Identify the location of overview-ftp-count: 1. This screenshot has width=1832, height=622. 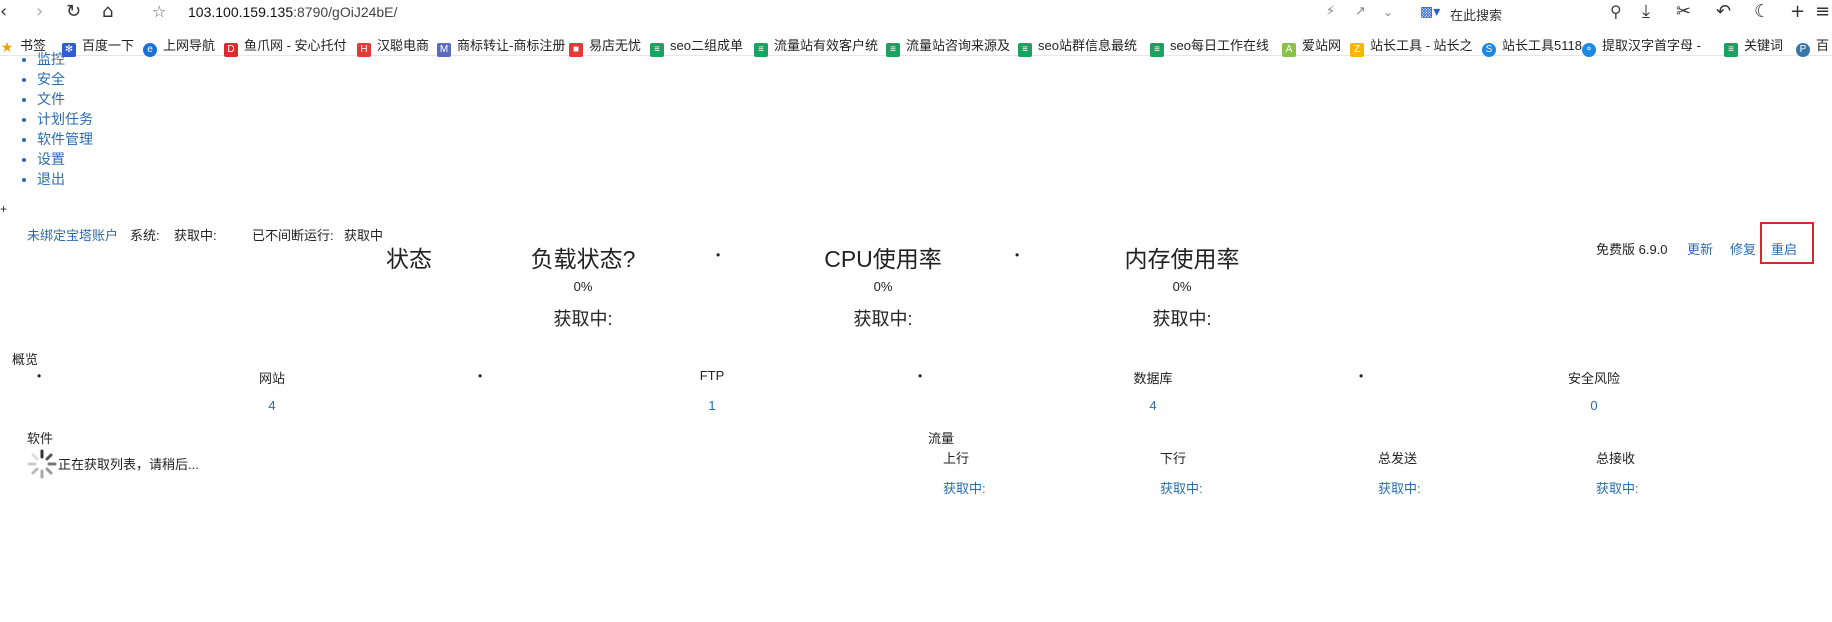
(712, 405).